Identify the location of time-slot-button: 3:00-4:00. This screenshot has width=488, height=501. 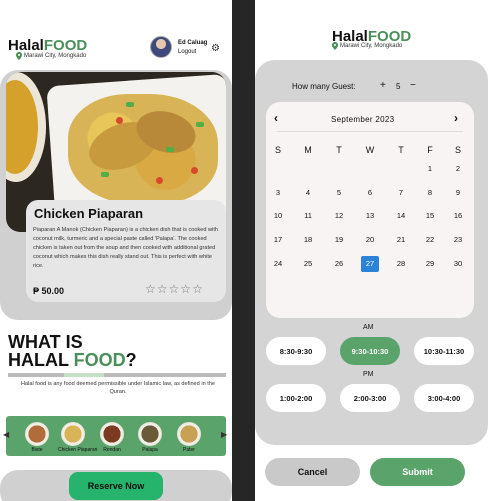
(444, 398).